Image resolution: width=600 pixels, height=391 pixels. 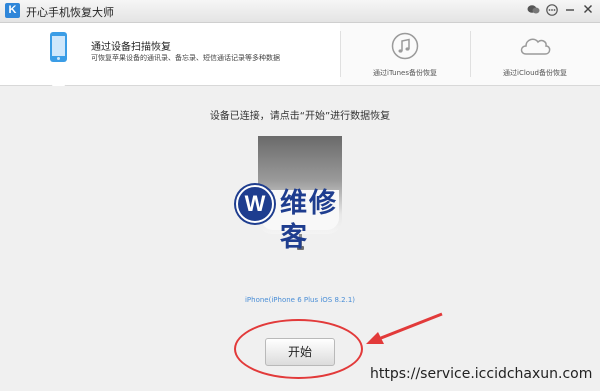 What do you see at coordinates (309, 220) in the screenshot?
I see `watermark-text: 维修客` at bounding box center [309, 220].